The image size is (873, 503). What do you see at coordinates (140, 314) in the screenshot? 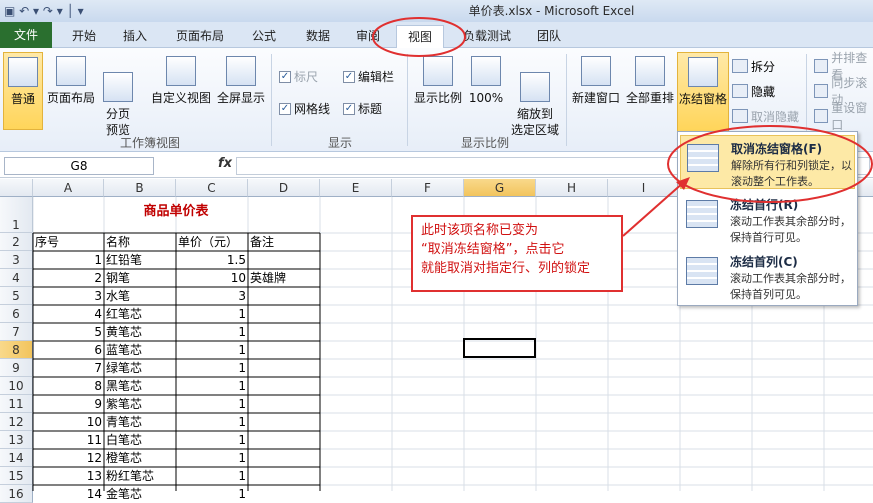
I see `data-cell: 红笔芯` at bounding box center [140, 314].